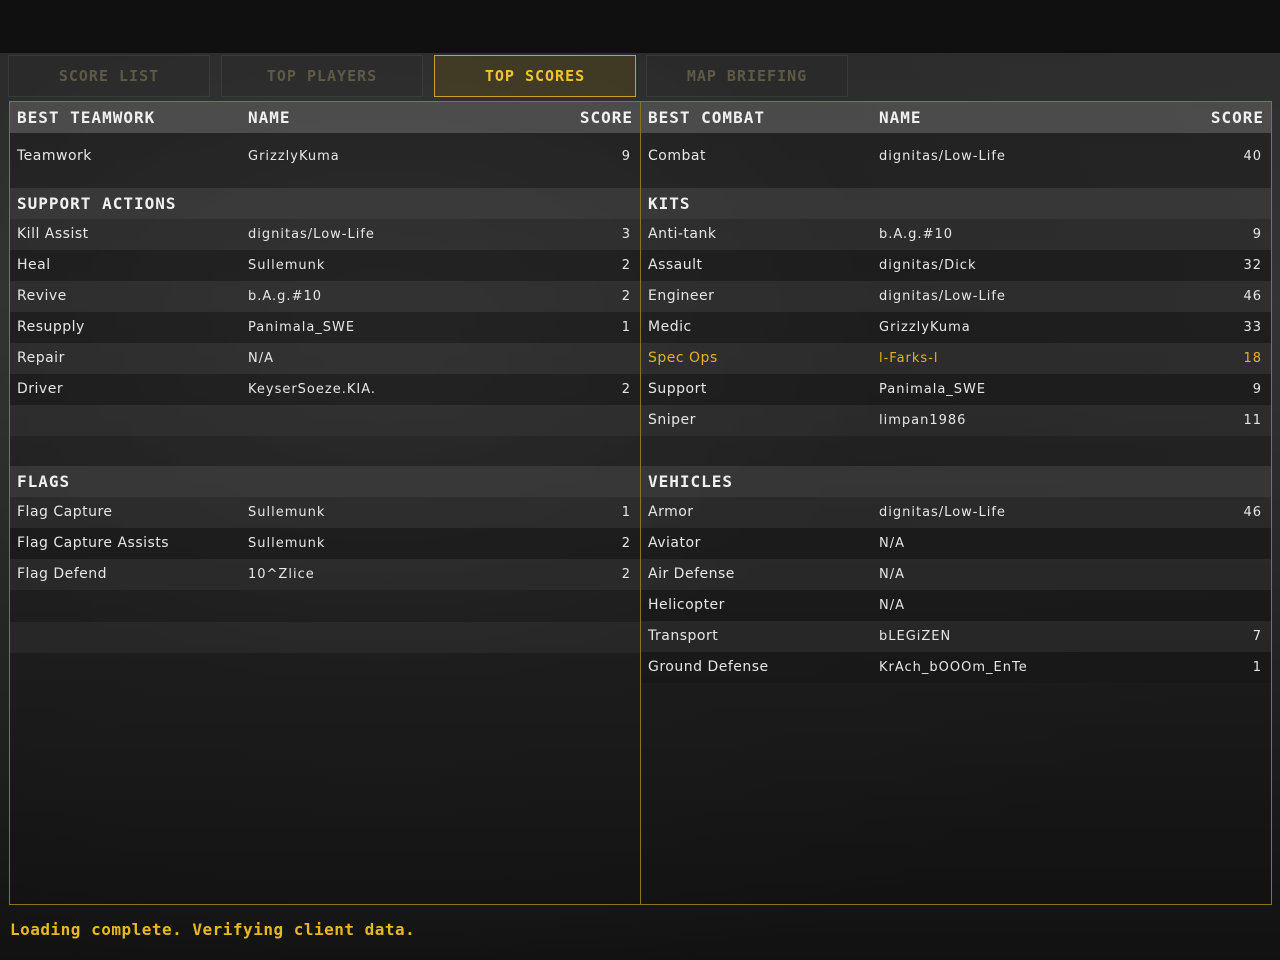  I want to click on top-bar, so click(640, 26).